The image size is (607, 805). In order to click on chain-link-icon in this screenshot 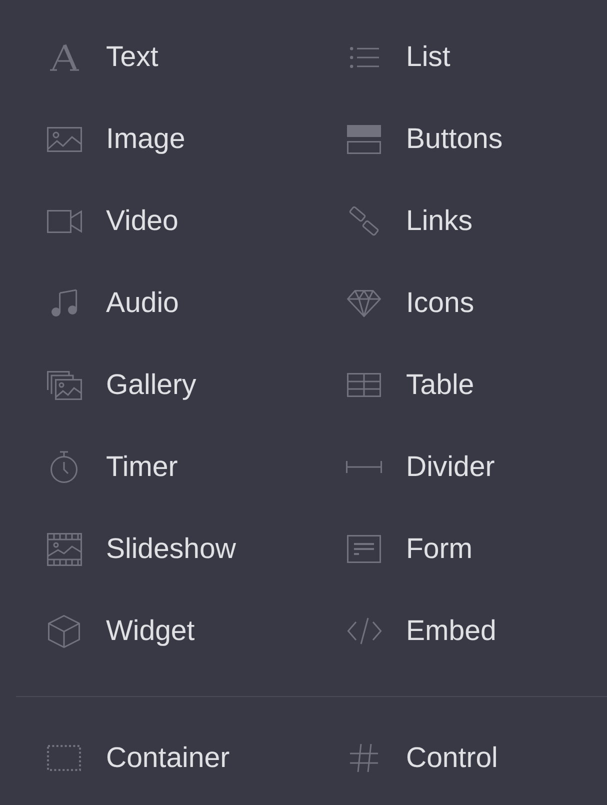, I will do `click(364, 221)`.